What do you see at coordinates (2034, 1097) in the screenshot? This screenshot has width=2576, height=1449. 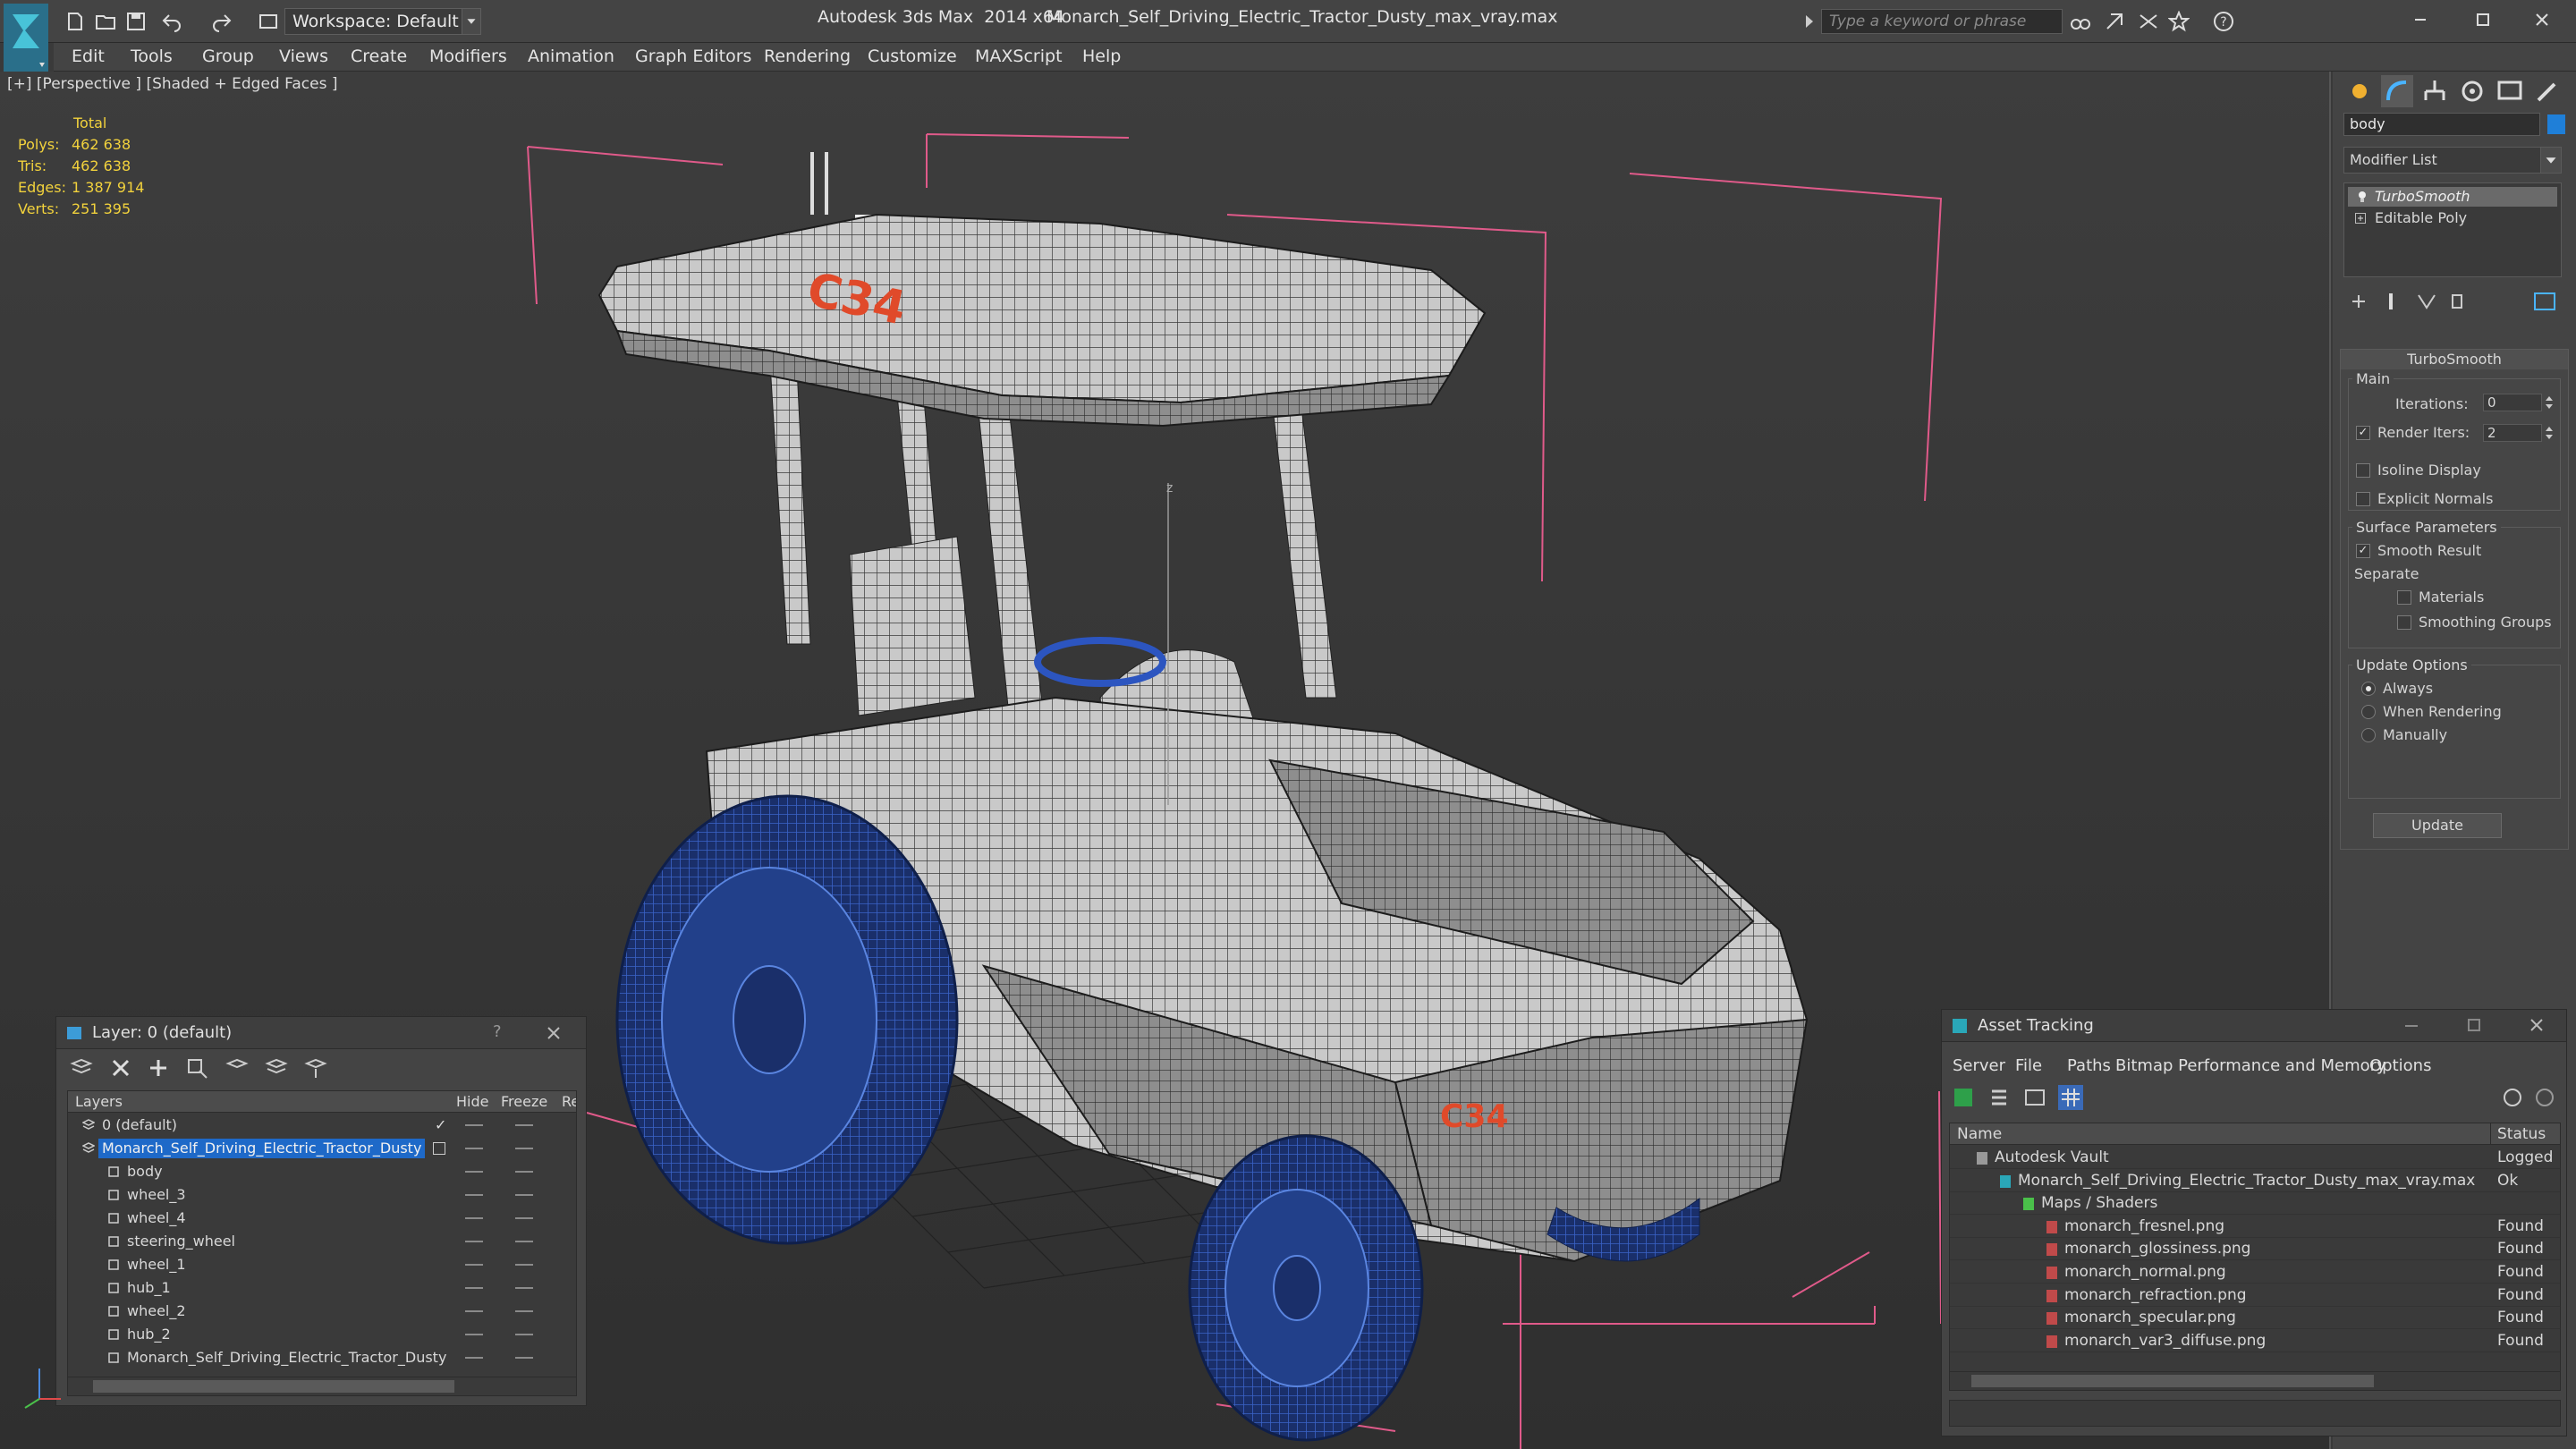 I see `thumbnail-view-icon` at bounding box center [2034, 1097].